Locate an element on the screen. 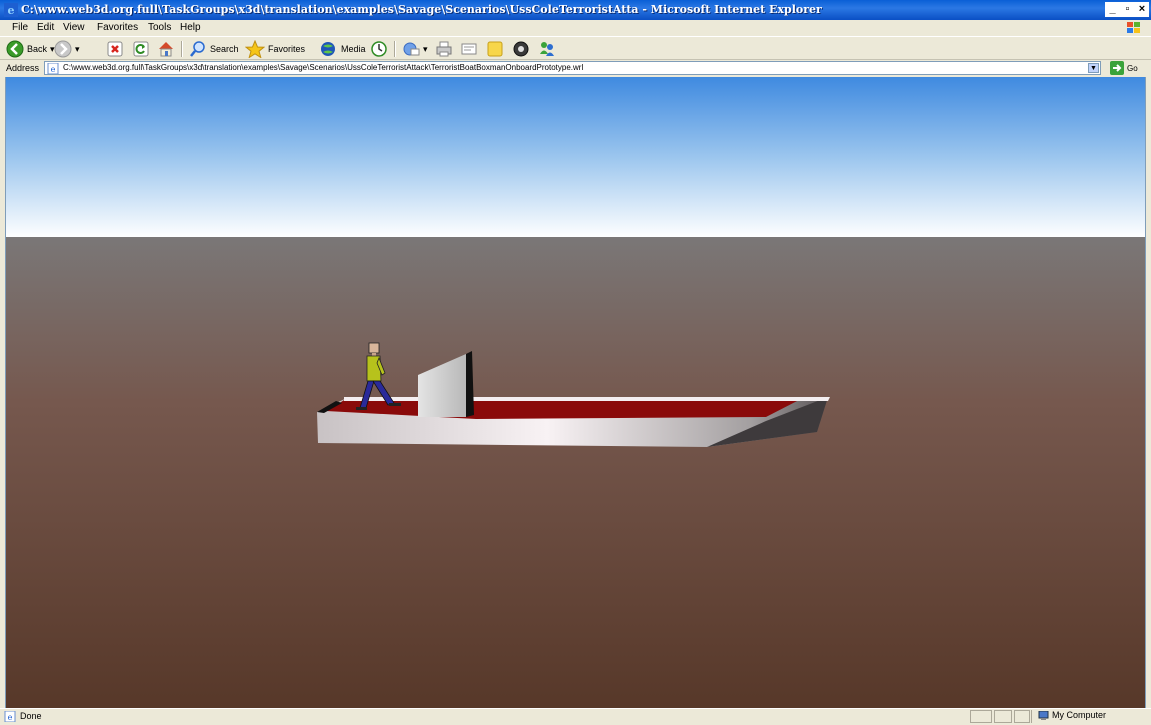  forward-dropdown-icon: ▾ is located at coordinates (77, 49).